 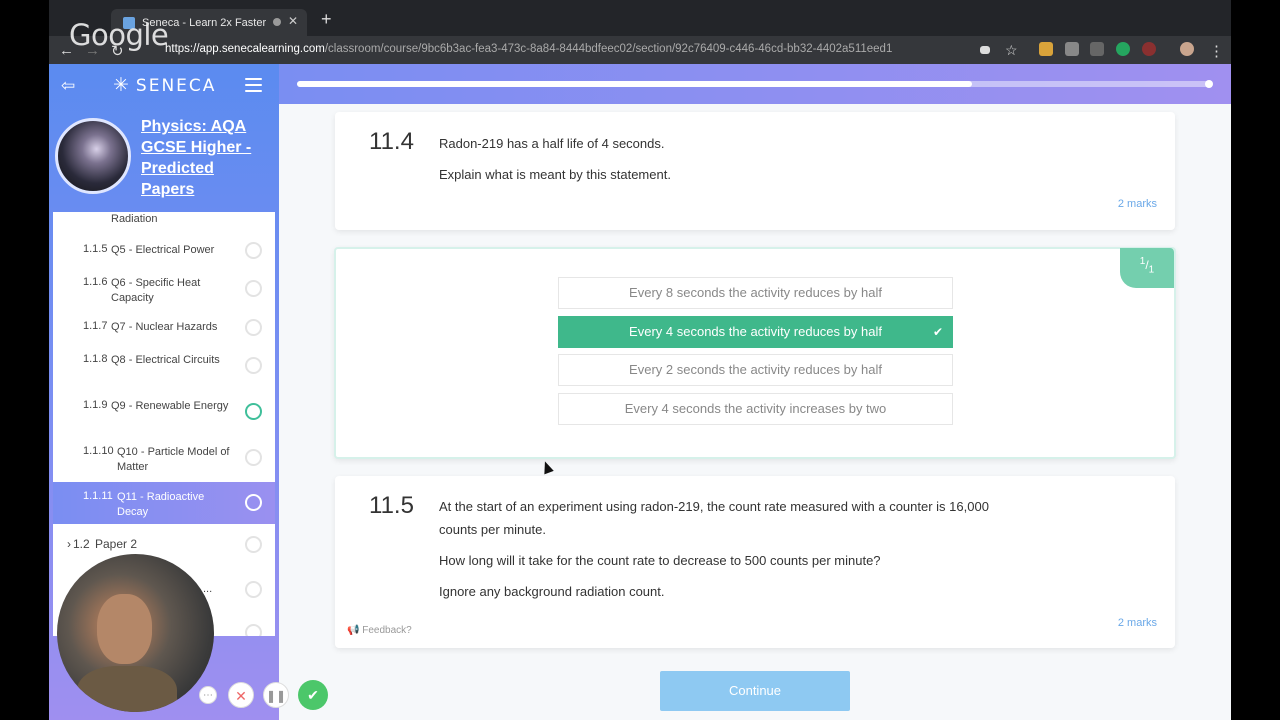 What do you see at coordinates (164, 219) in the screenshot?
I see `sidebar-item: Radiation` at bounding box center [164, 219].